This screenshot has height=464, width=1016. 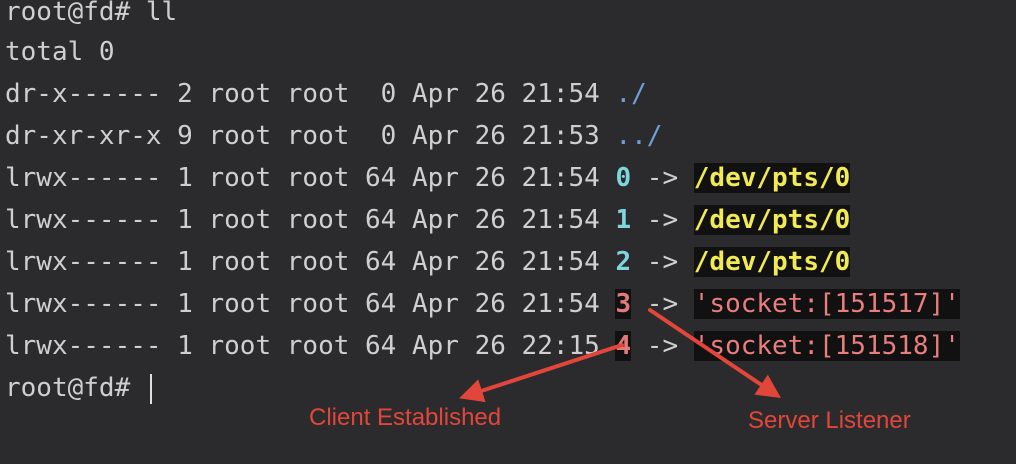 I want to click on listing-row: dr-x------ 2 root root 0 Apr 26 21:54 ./, so click(x=326, y=94).